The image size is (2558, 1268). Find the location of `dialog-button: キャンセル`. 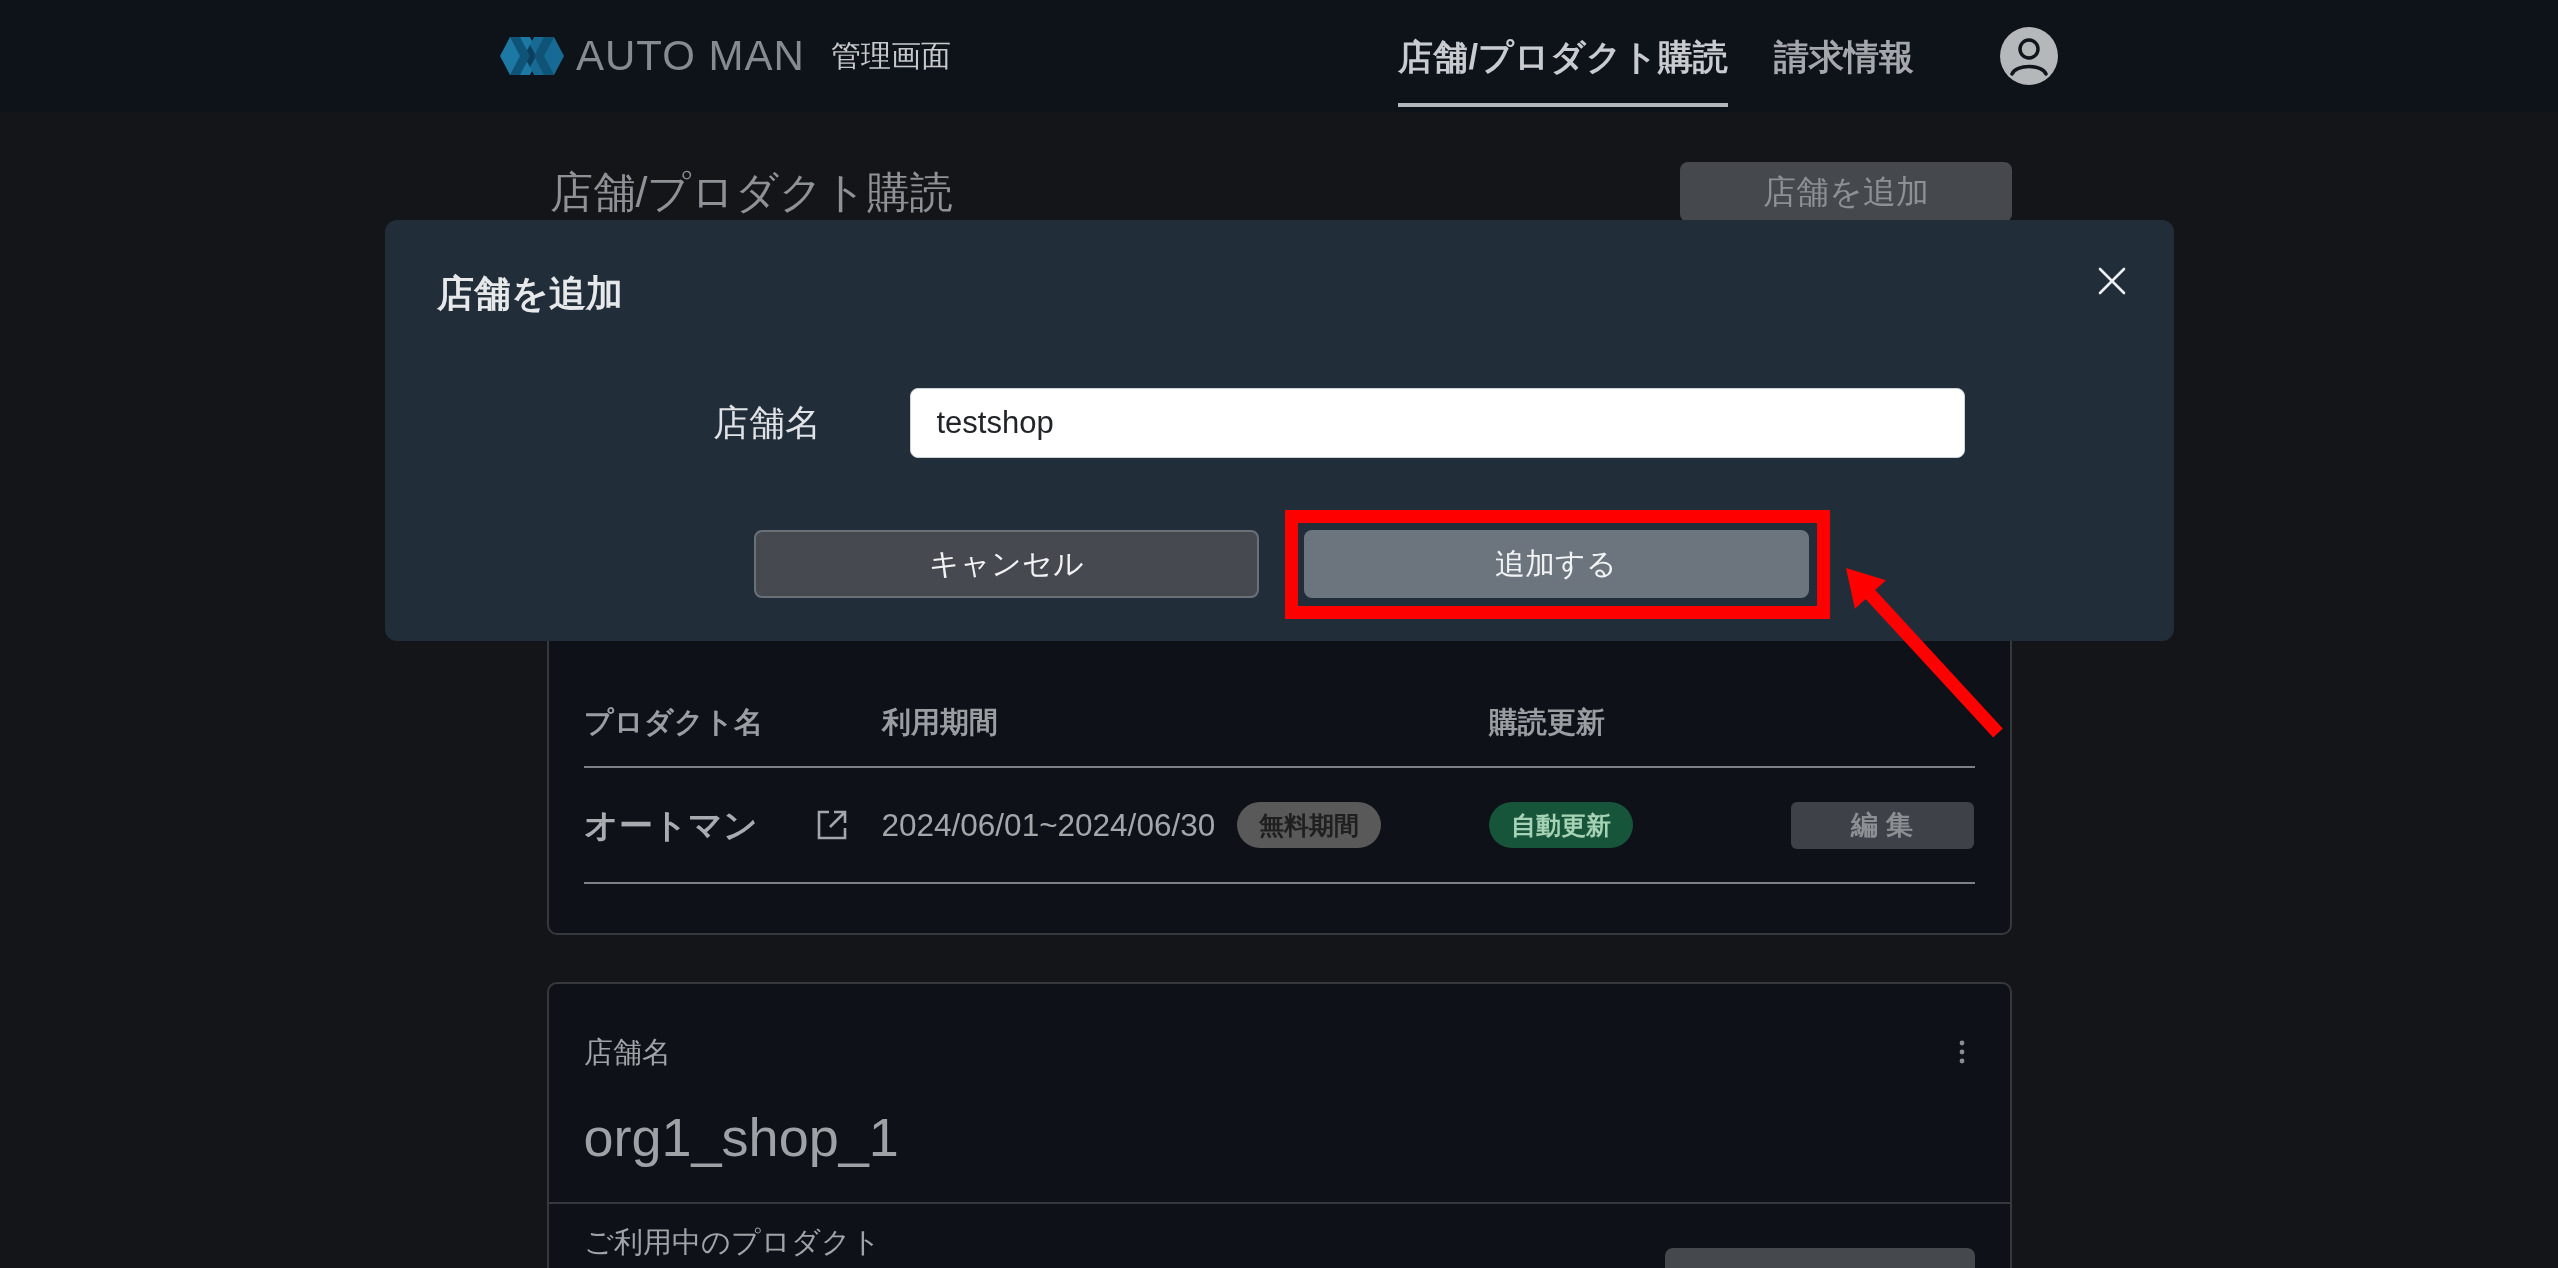

dialog-button: キャンセル is located at coordinates (1006, 564).